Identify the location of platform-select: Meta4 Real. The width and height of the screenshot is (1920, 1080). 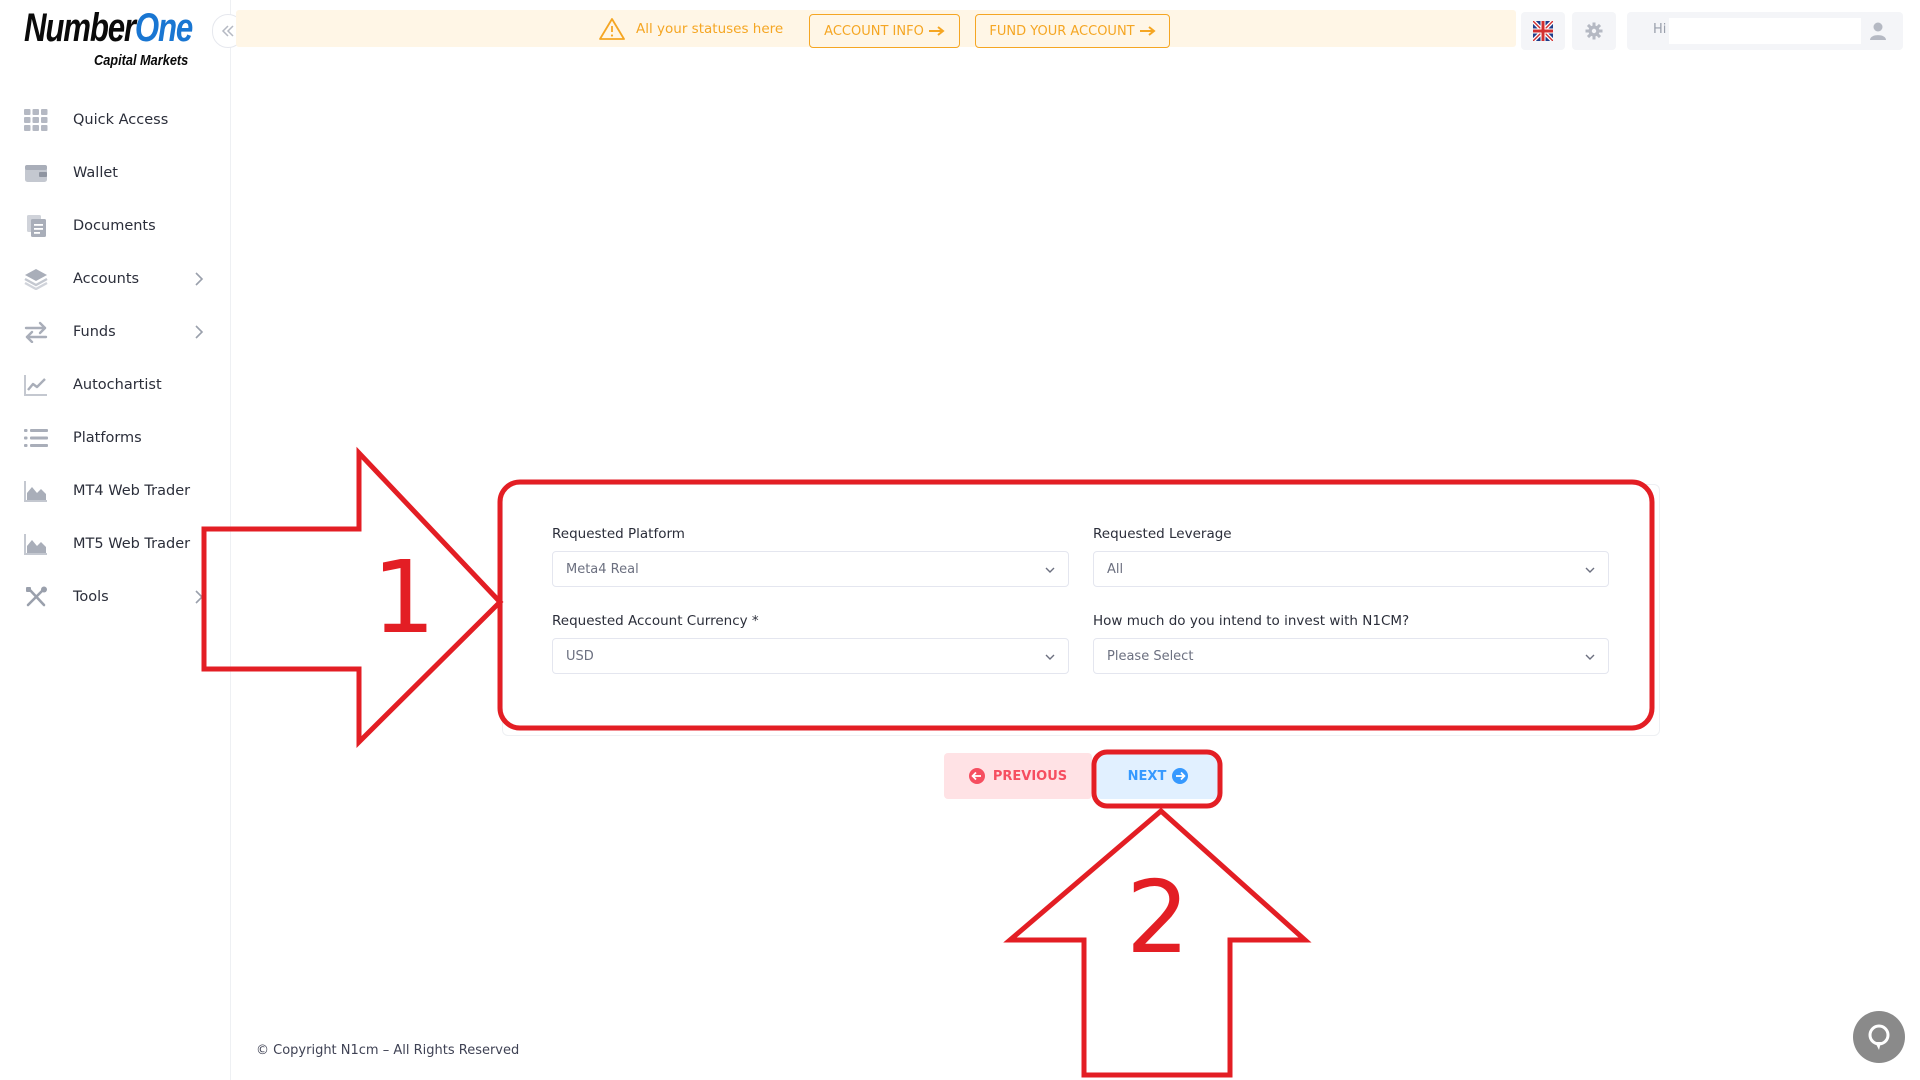
(810, 569).